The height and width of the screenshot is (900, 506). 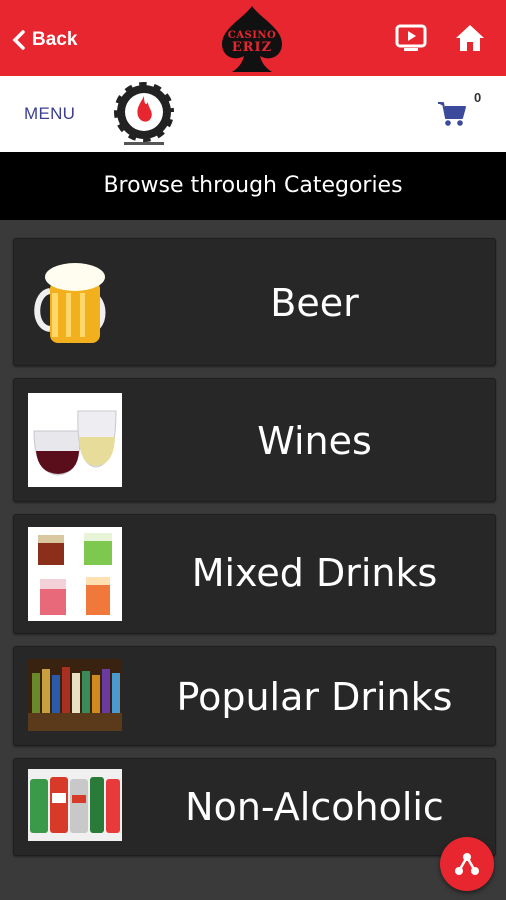 I want to click on category-card-wines: Wines, so click(x=254, y=440).